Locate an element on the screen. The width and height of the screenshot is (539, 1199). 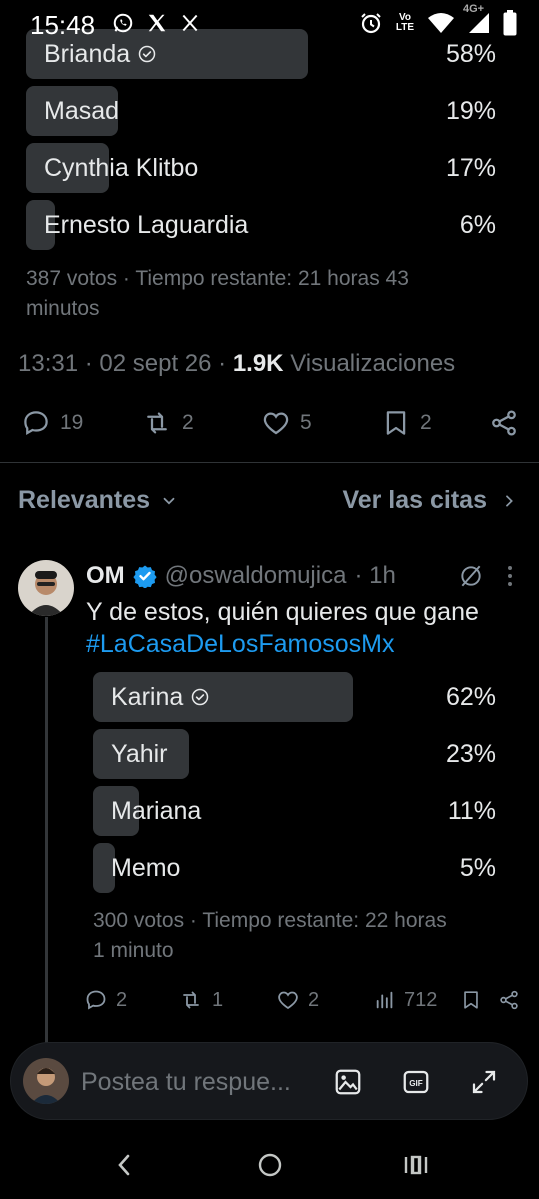
volte-icon: Vo LTE is located at coordinates (405, 22).